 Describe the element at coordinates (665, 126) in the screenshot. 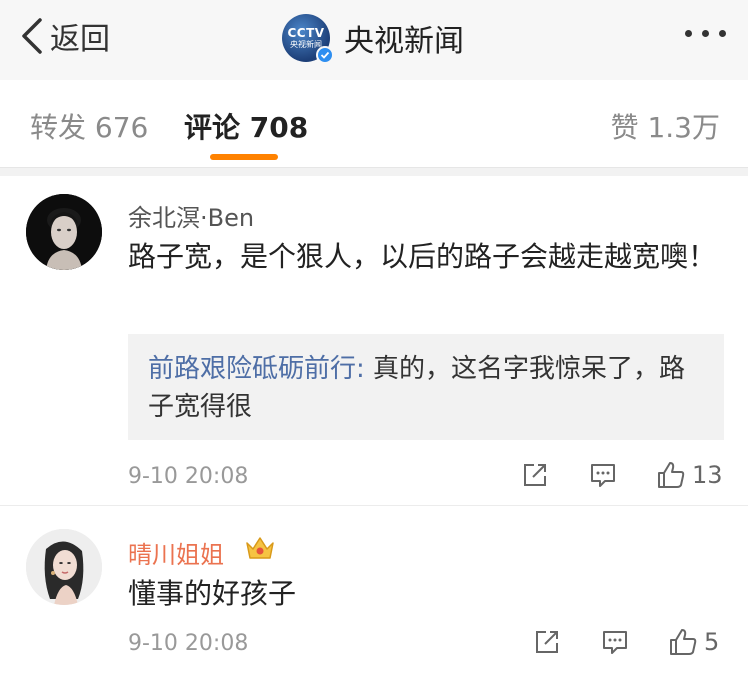

I see `tab-like: 赞 1.3万` at that location.